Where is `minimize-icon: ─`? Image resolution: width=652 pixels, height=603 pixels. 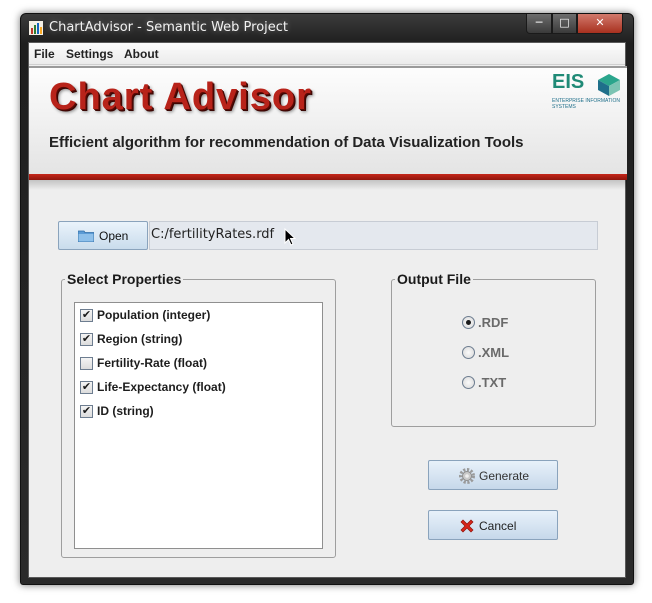
minimize-icon: ─ is located at coordinates (539, 22).